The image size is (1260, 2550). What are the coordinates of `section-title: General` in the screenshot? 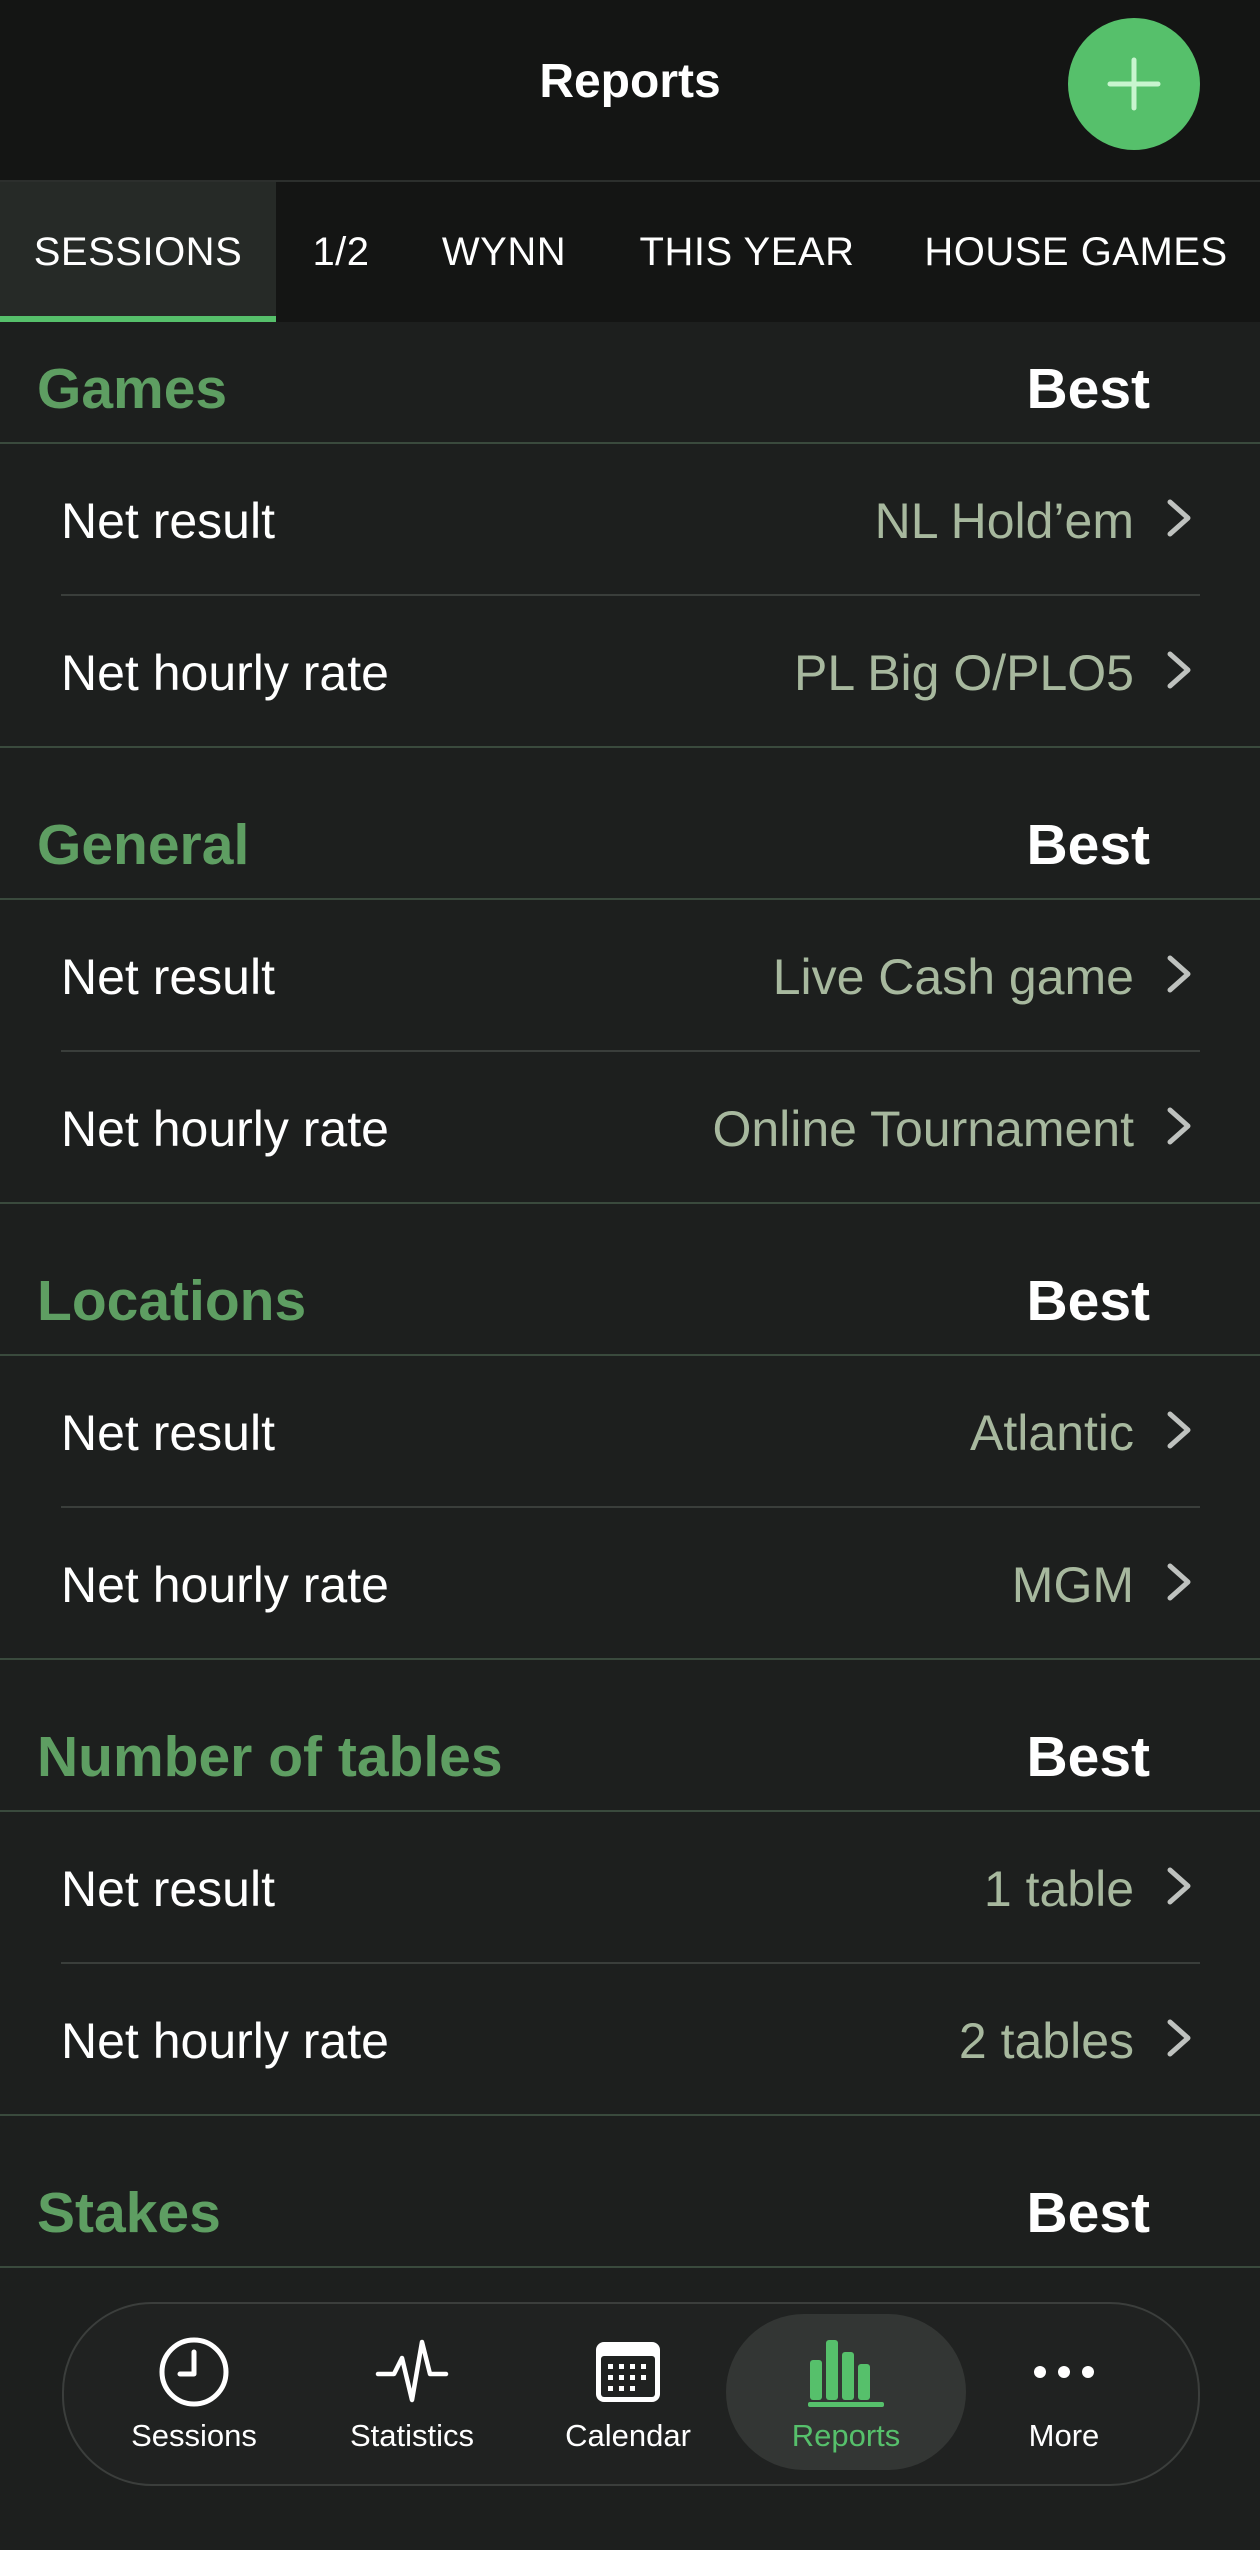 It's located at (143, 845).